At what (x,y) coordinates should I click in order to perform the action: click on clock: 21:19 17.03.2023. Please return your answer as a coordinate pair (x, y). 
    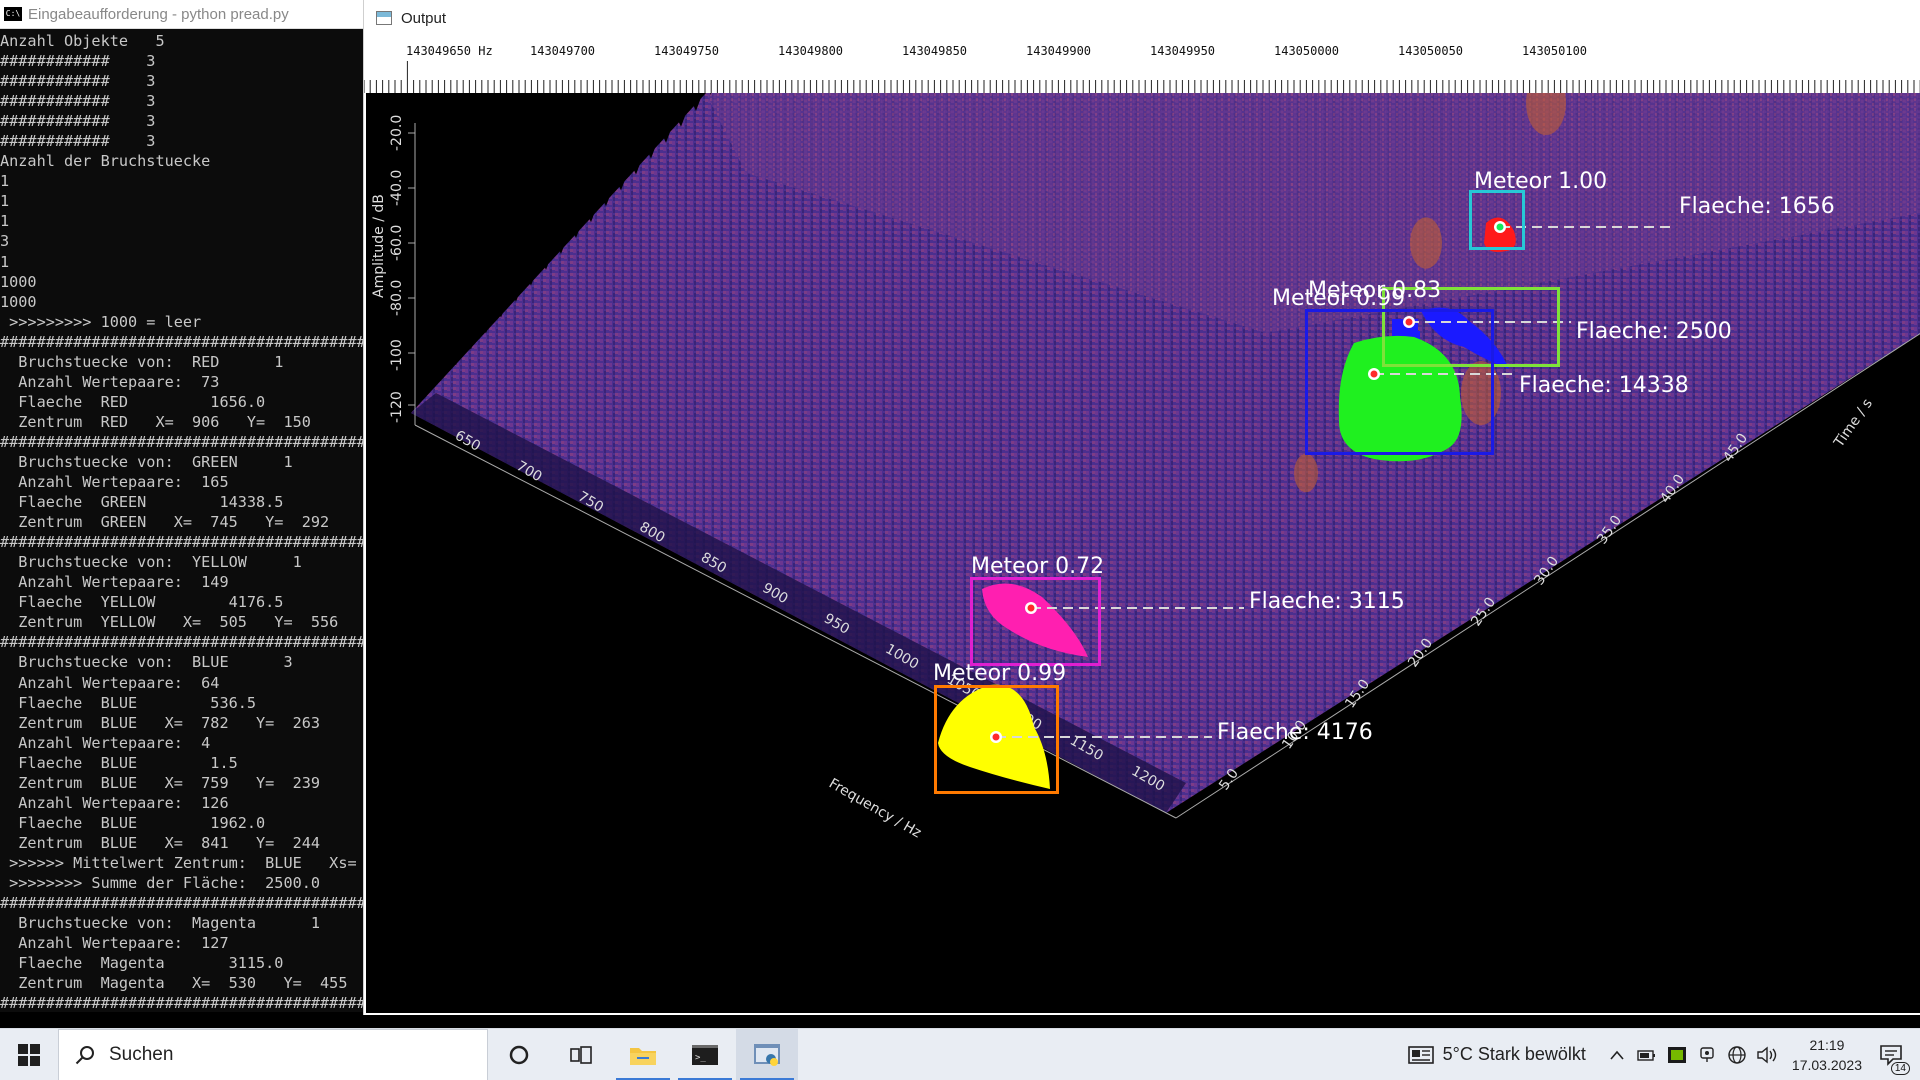
    Looking at the image, I should click on (1827, 1055).